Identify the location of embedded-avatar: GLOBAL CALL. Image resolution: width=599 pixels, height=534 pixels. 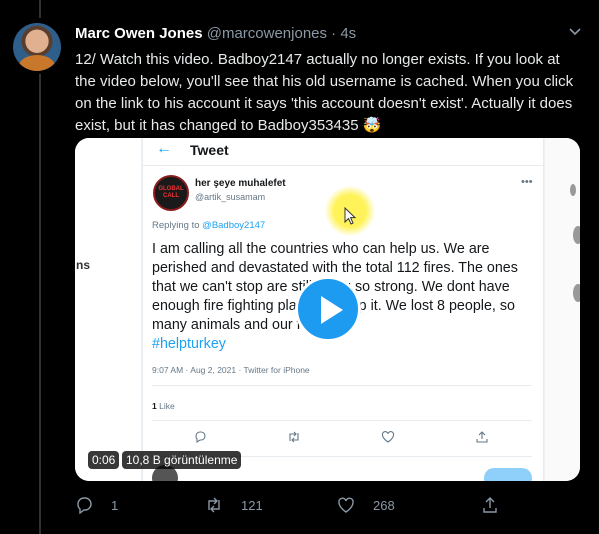
(171, 193).